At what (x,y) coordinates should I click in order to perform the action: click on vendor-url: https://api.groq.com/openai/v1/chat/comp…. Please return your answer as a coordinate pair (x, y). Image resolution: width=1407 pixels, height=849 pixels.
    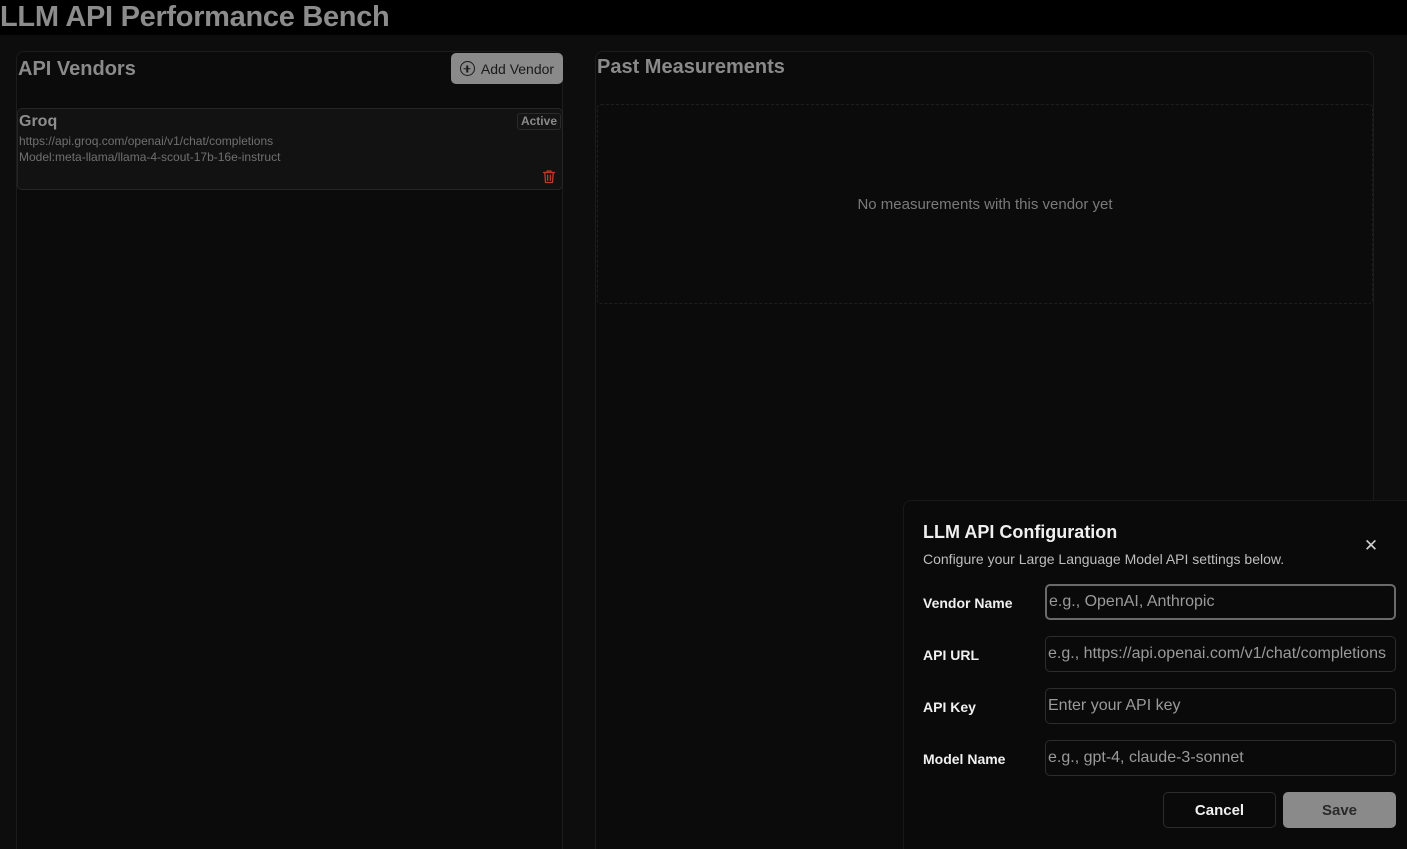
    Looking at the image, I should click on (146, 141).